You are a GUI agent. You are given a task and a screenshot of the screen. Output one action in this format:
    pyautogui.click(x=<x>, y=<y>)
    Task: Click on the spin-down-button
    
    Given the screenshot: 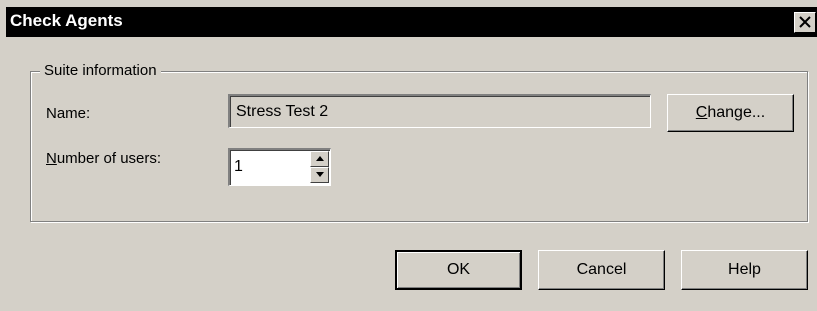 What is the action you would take?
    pyautogui.click(x=319, y=175)
    